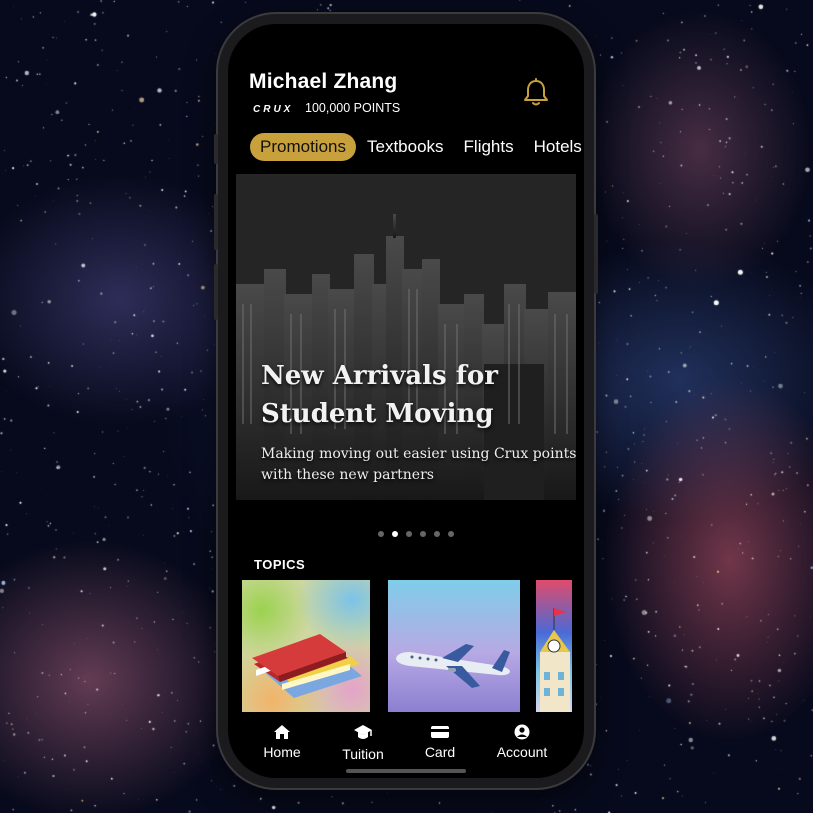 The image size is (813, 813). I want to click on tab-promotions: Promotions, so click(303, 147).